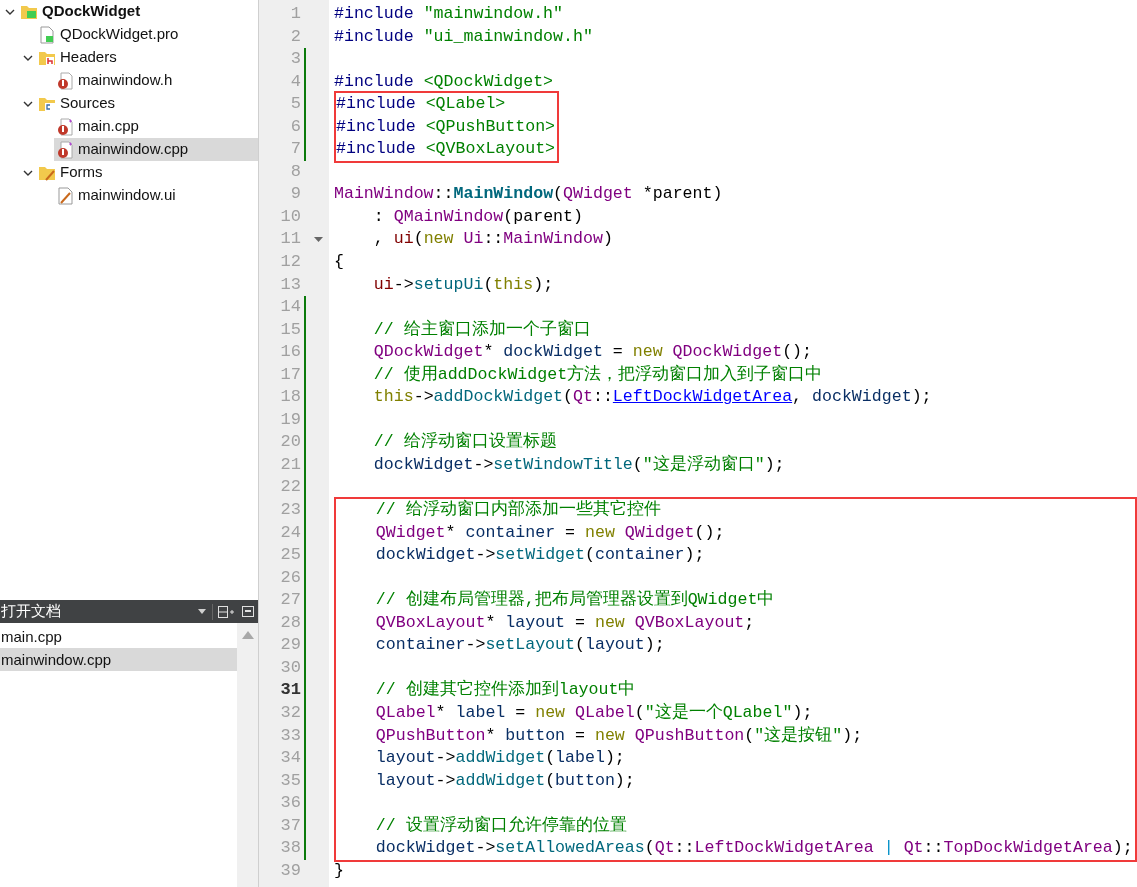  Describe the element at coordinates (290, 487) in the screenshot. I see `line-number: 22` at that location.